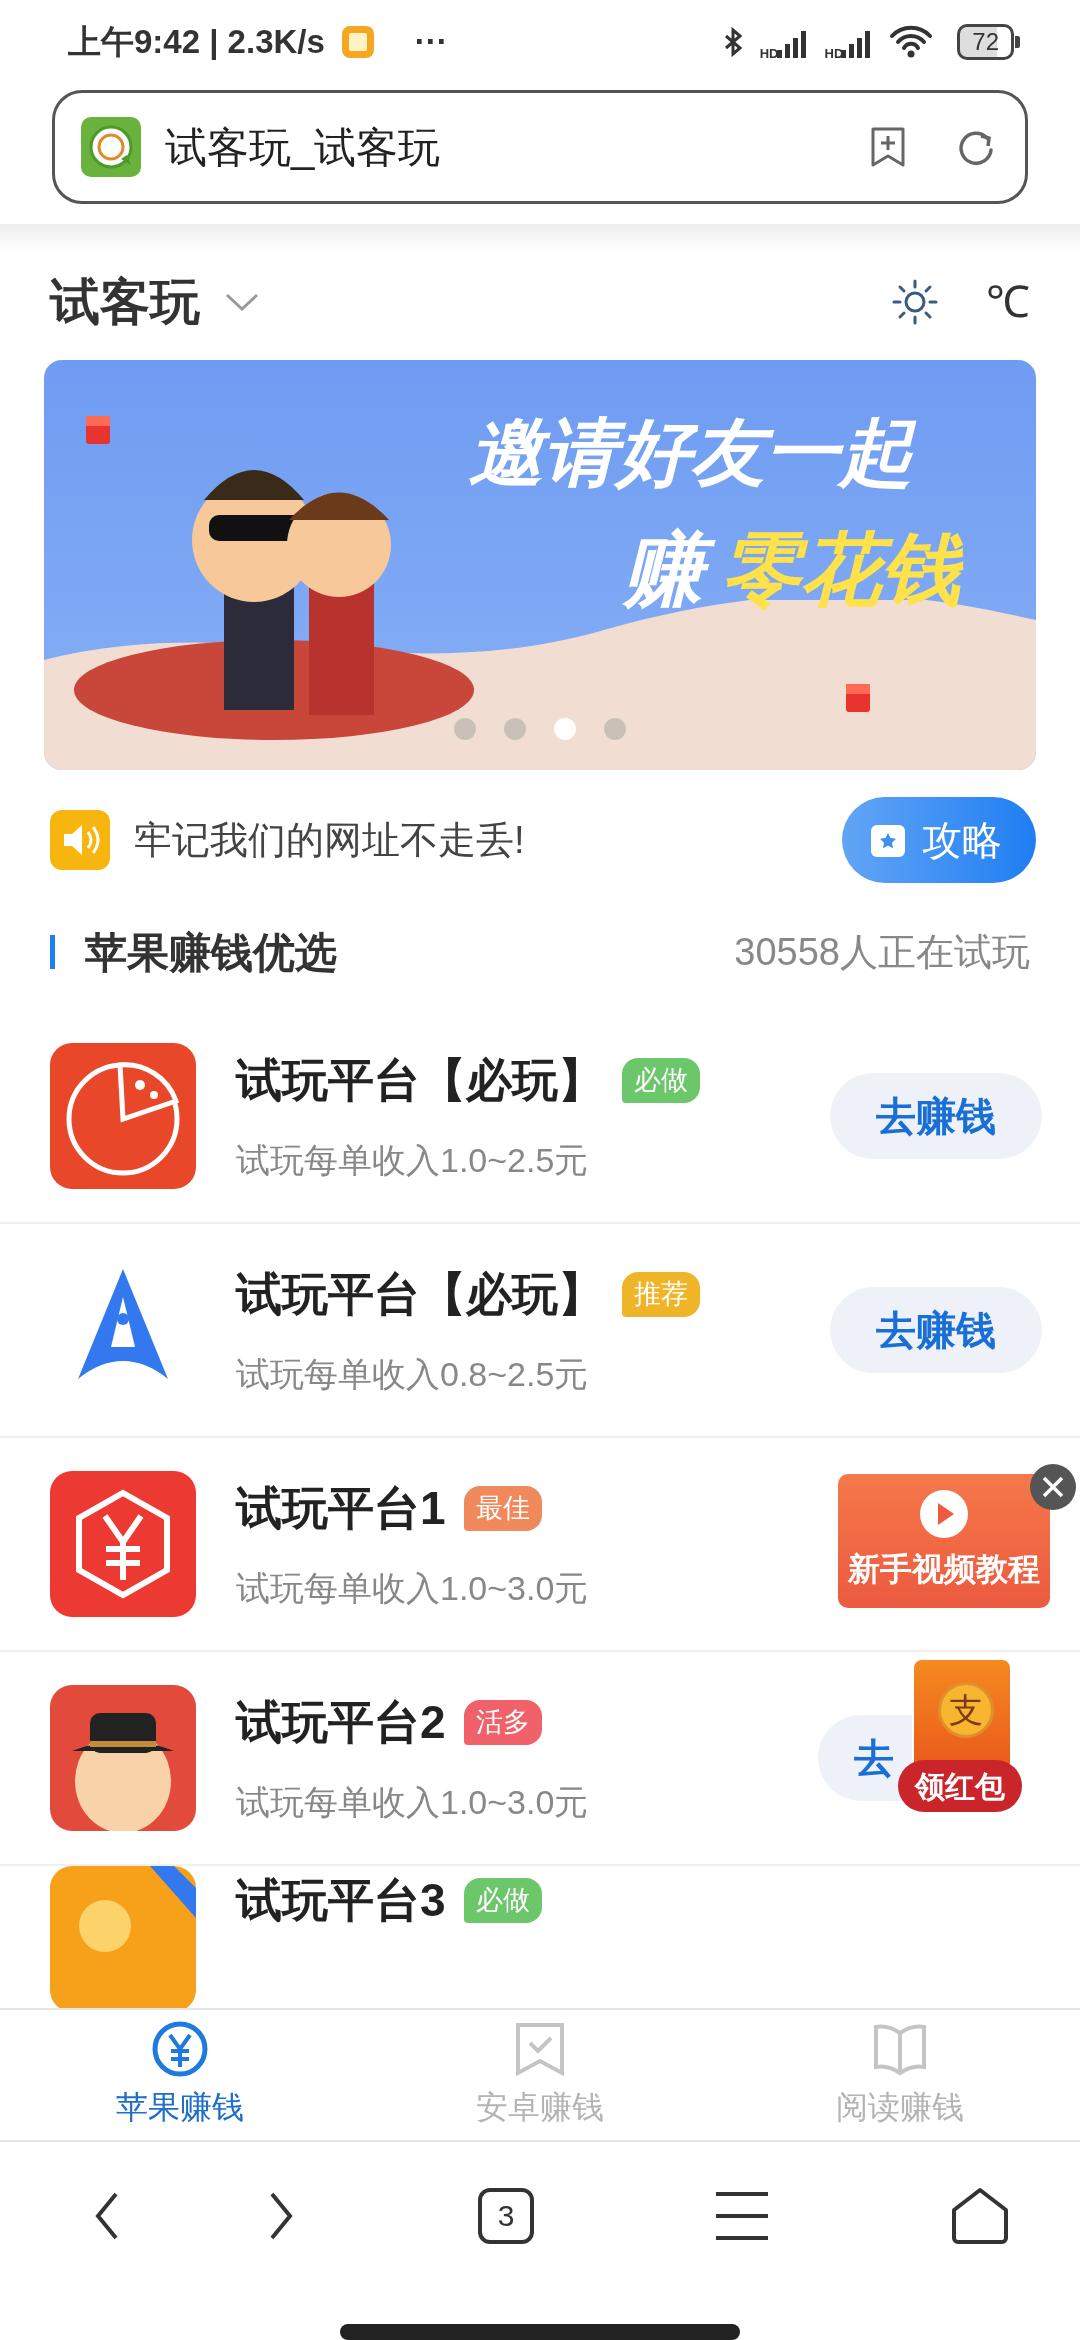  I want to click on page-title: 试客玩_试客玩, so click(303, 147).